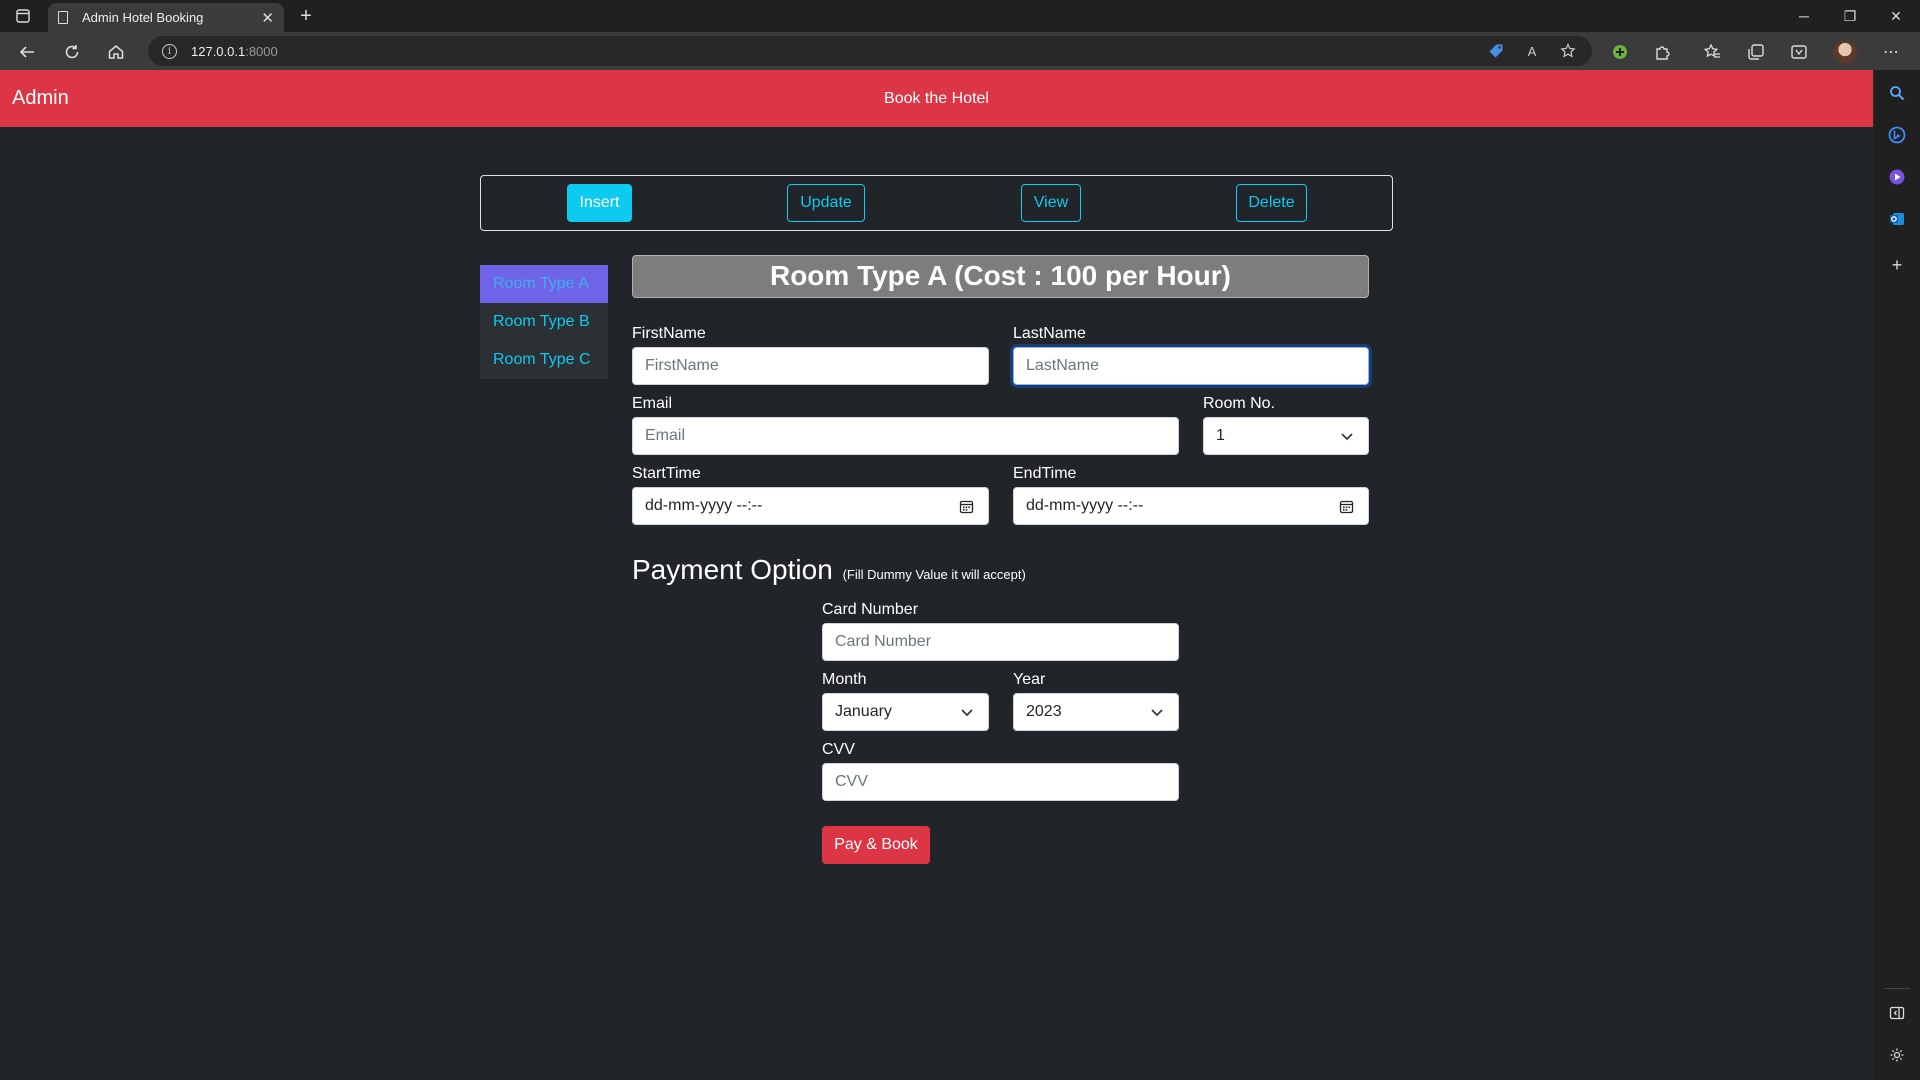 This screenshot has width=1920, height=1080. Describe the element at coordinates (936, 203) in the screenshot. I see `action-toolbar: Insert Update View Delete` at that location.